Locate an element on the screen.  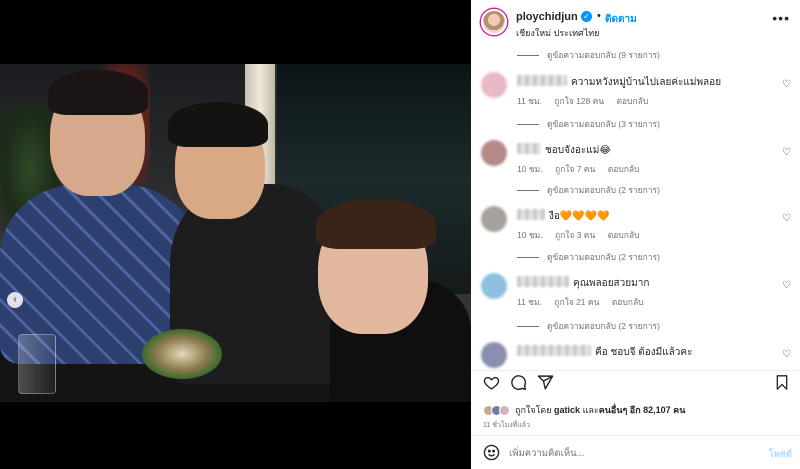
view-replies-button: ดูข้อความตอบกลับ (9 รายการ) is located at coordinates (588, 55).